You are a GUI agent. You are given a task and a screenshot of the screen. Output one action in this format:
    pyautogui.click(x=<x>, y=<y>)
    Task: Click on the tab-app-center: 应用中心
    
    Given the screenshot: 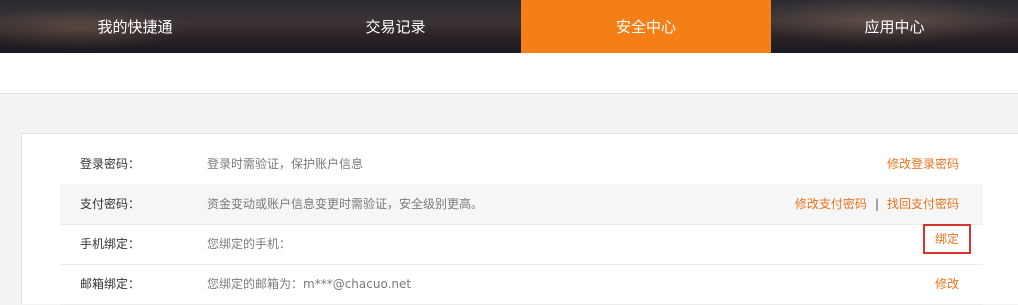 What is the action you would take?
    pyautogui.click(x=894, y=26)
    